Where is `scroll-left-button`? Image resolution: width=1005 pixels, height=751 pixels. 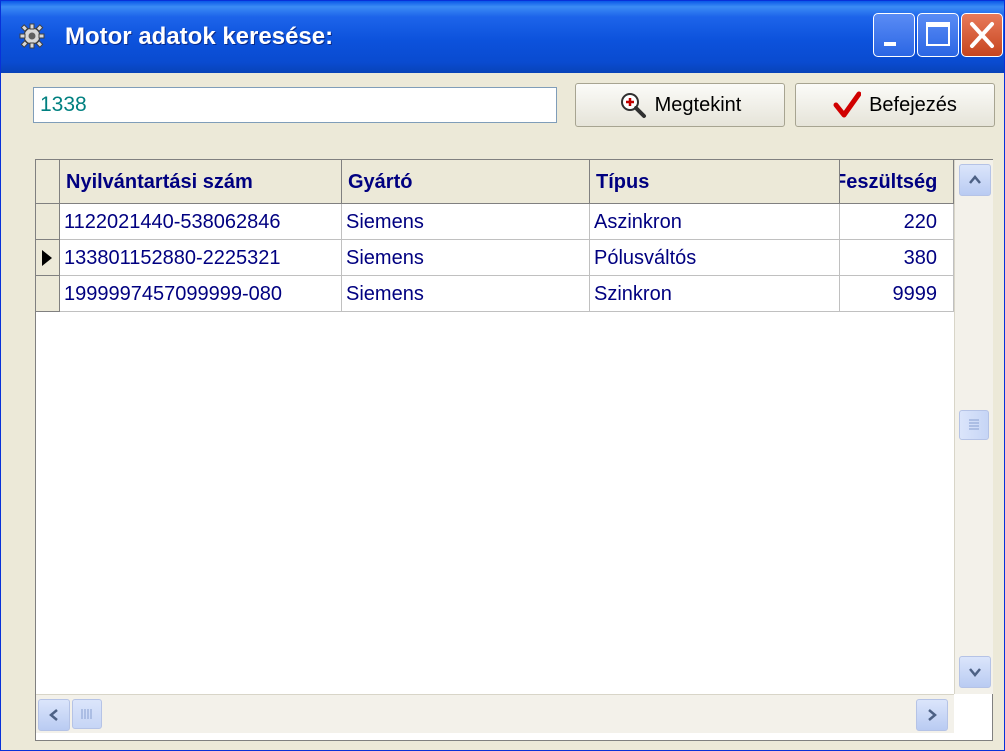 scroll-left-button is located at coordinates (54, 715).